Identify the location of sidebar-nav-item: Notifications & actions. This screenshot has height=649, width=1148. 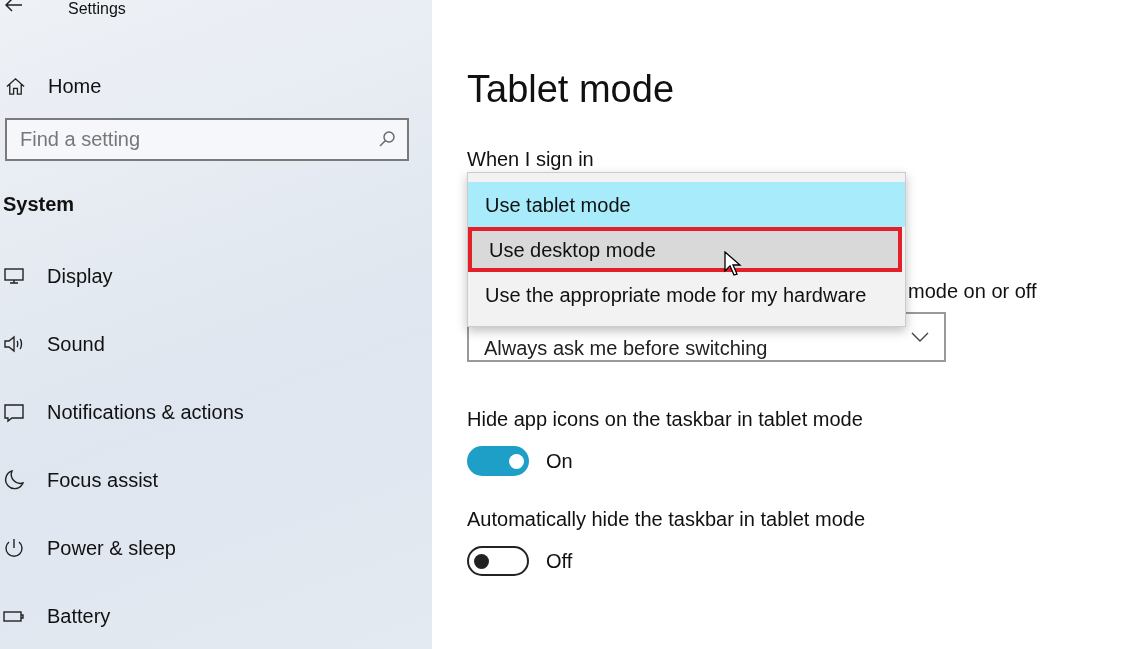
(217, 412).